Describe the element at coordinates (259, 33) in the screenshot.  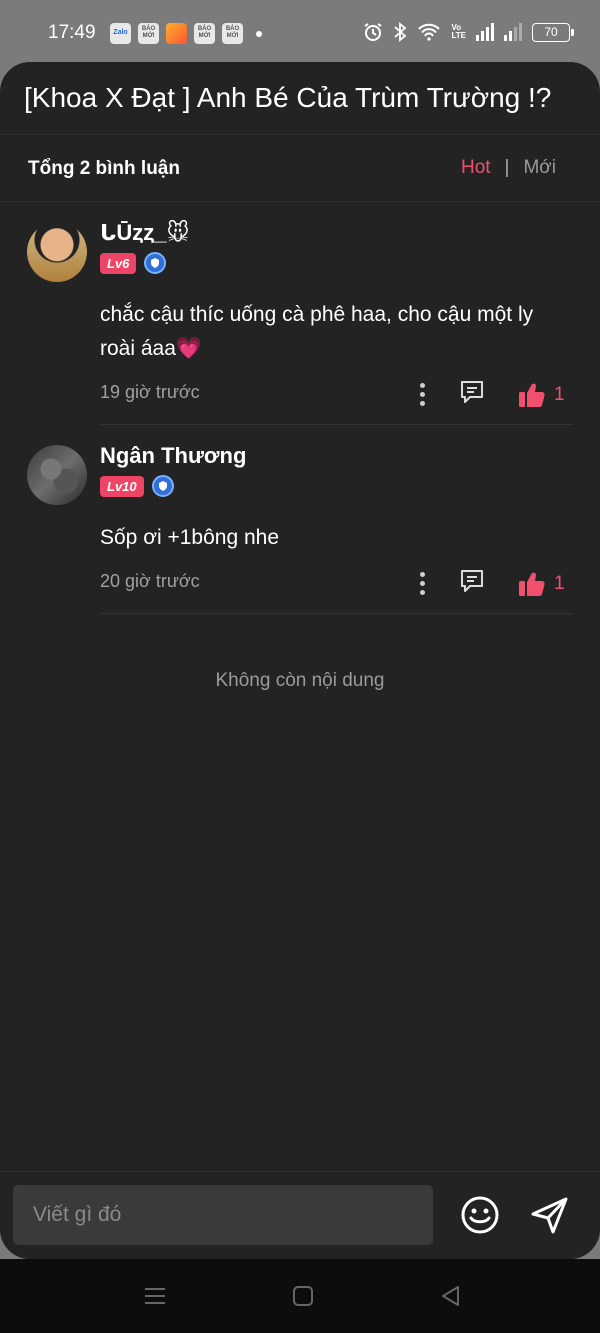
I see `more-notifications-dot` at that location.